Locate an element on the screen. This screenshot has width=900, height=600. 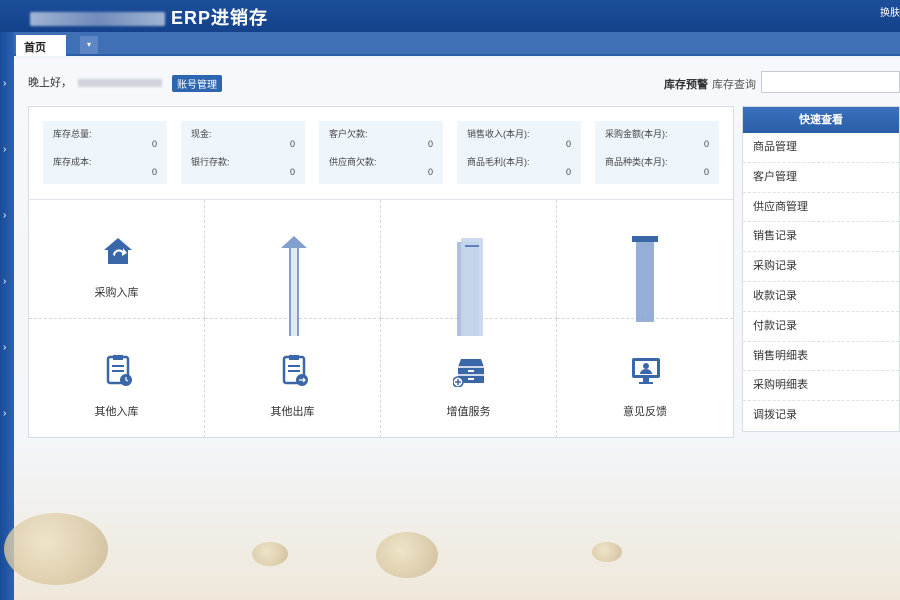
stat-label: 供应商欠款: is located at coordinates (353, 162).